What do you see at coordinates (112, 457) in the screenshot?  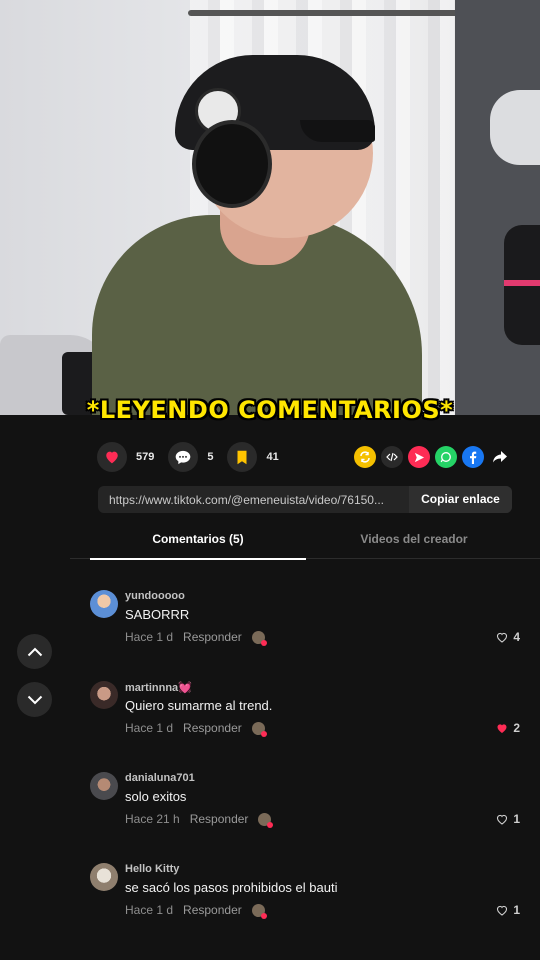 I see `heart-icon` at bounding box center [112, 457].